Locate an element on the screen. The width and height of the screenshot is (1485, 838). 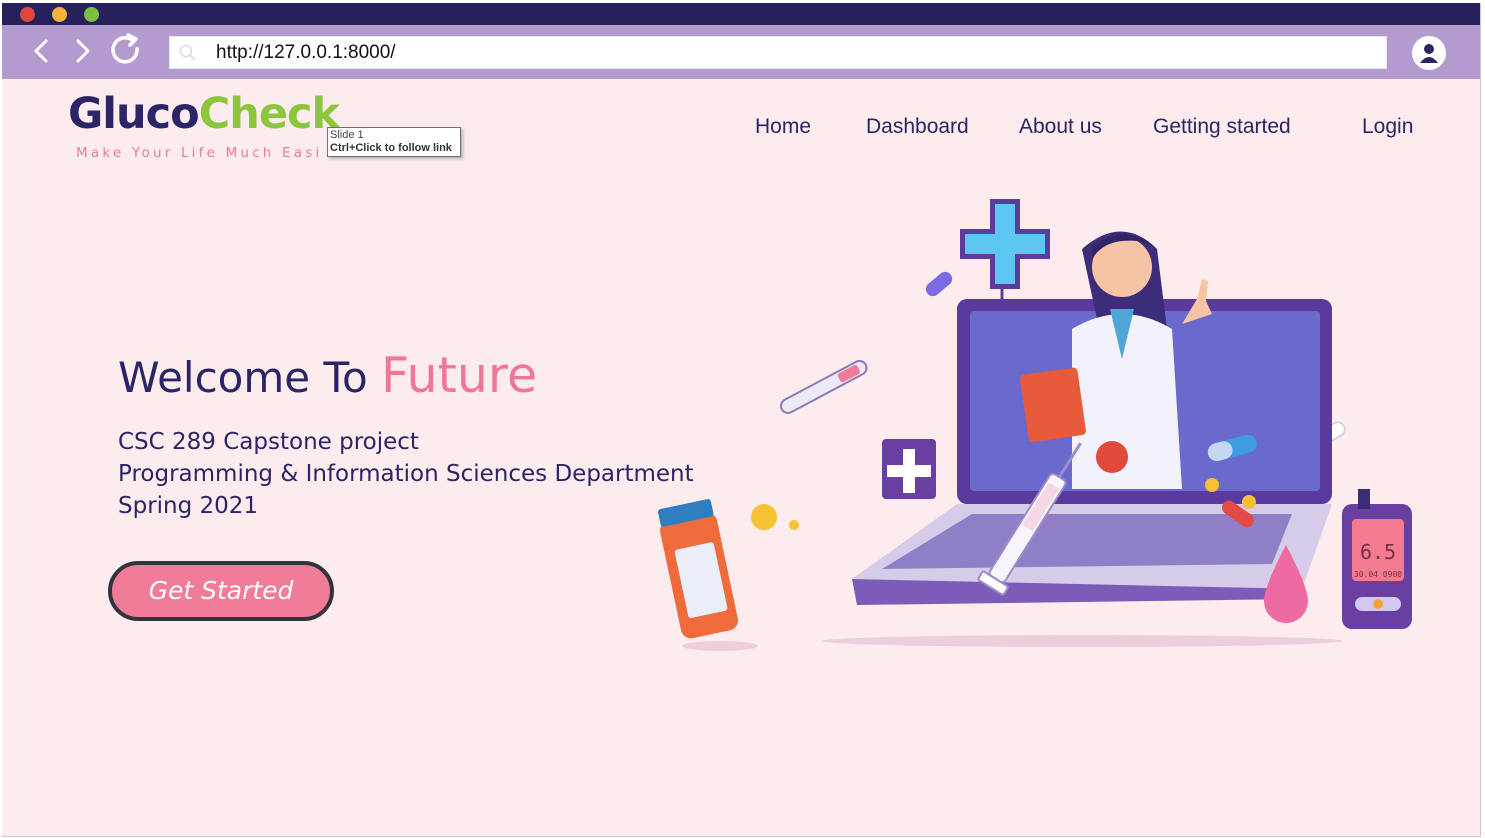
close-window-button is located at coordinates (27, 14).